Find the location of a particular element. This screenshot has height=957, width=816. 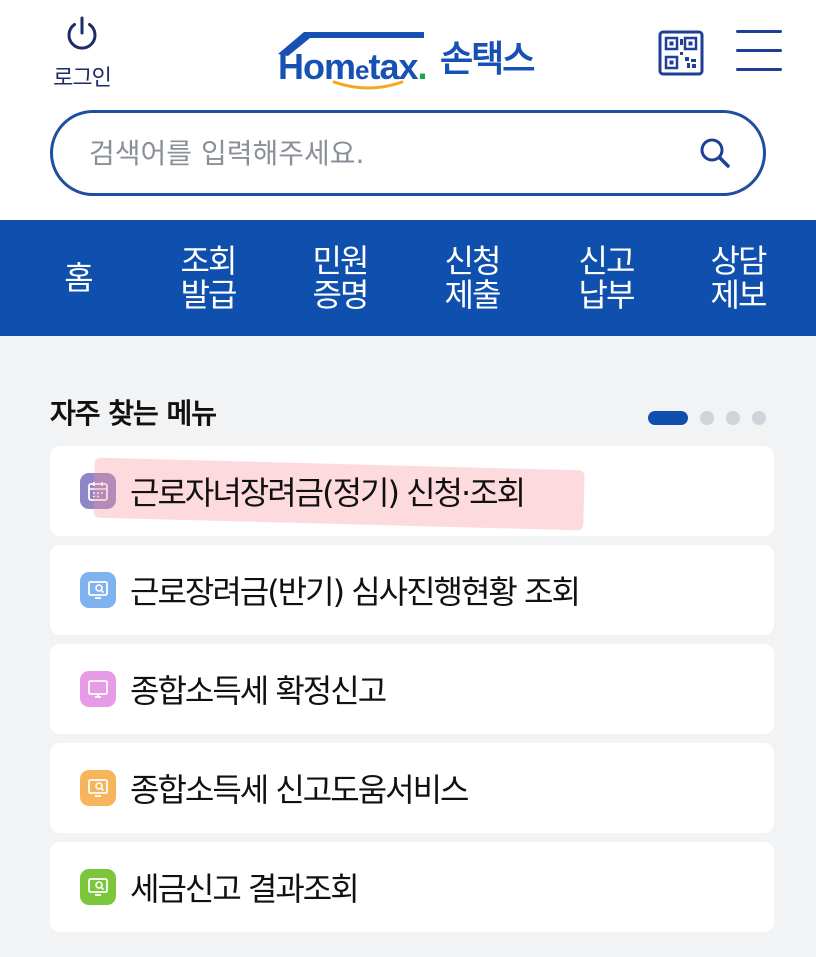

menu-item-earned-income-review: 근로장려금(반기) 심사진행현황 조회 is located at coordinates (412, 590).